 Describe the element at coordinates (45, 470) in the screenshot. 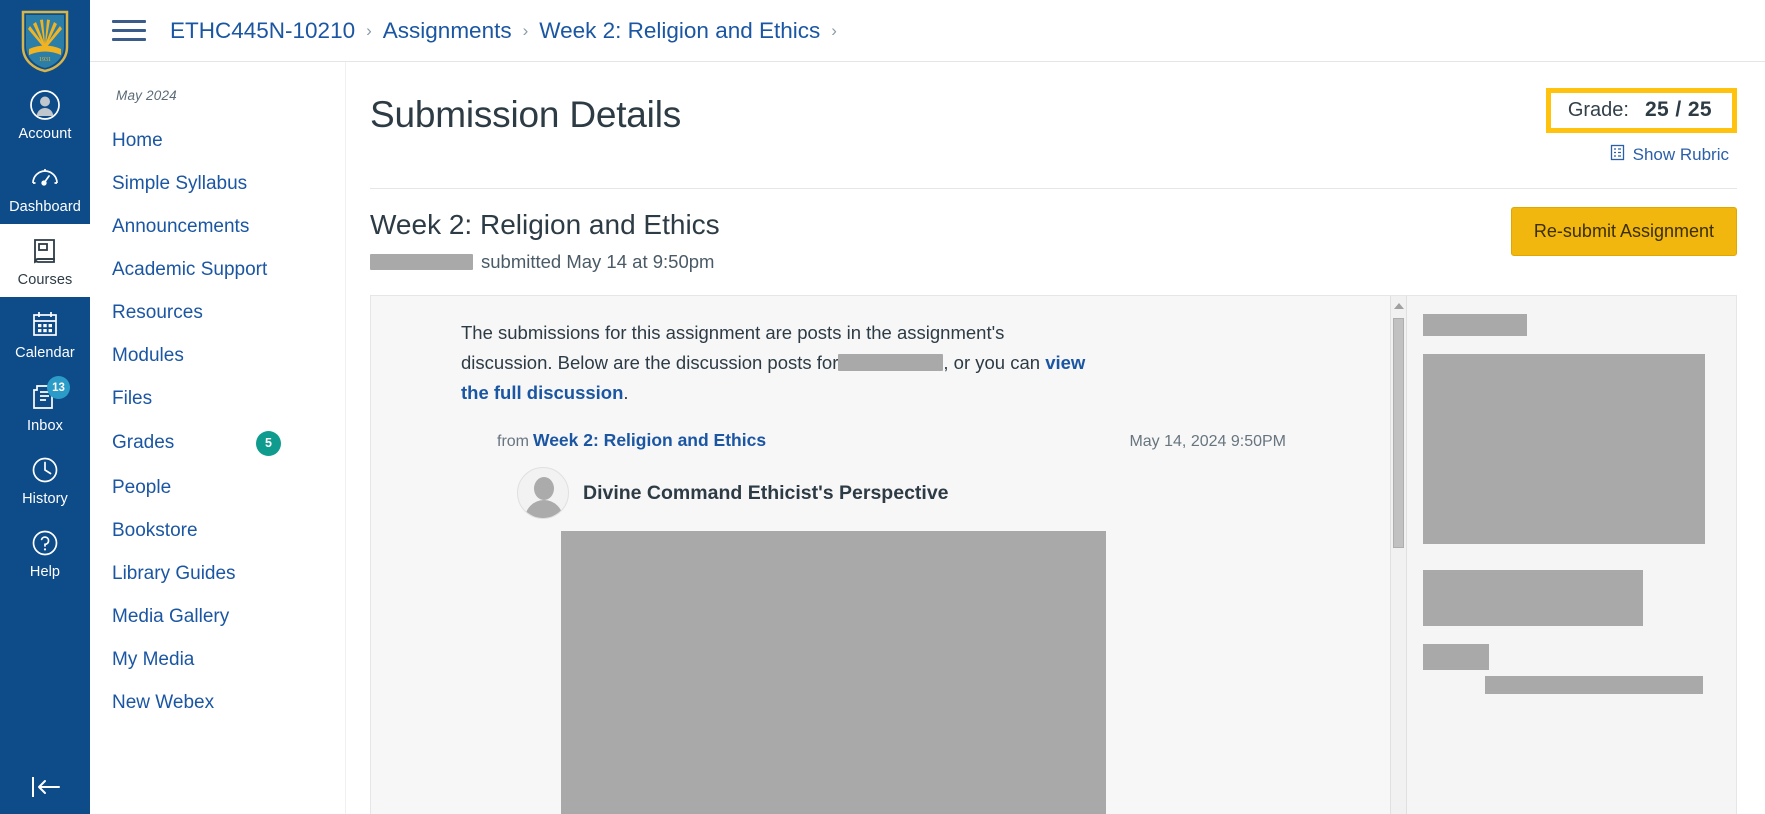

I see `history-clock-icon` at that location.